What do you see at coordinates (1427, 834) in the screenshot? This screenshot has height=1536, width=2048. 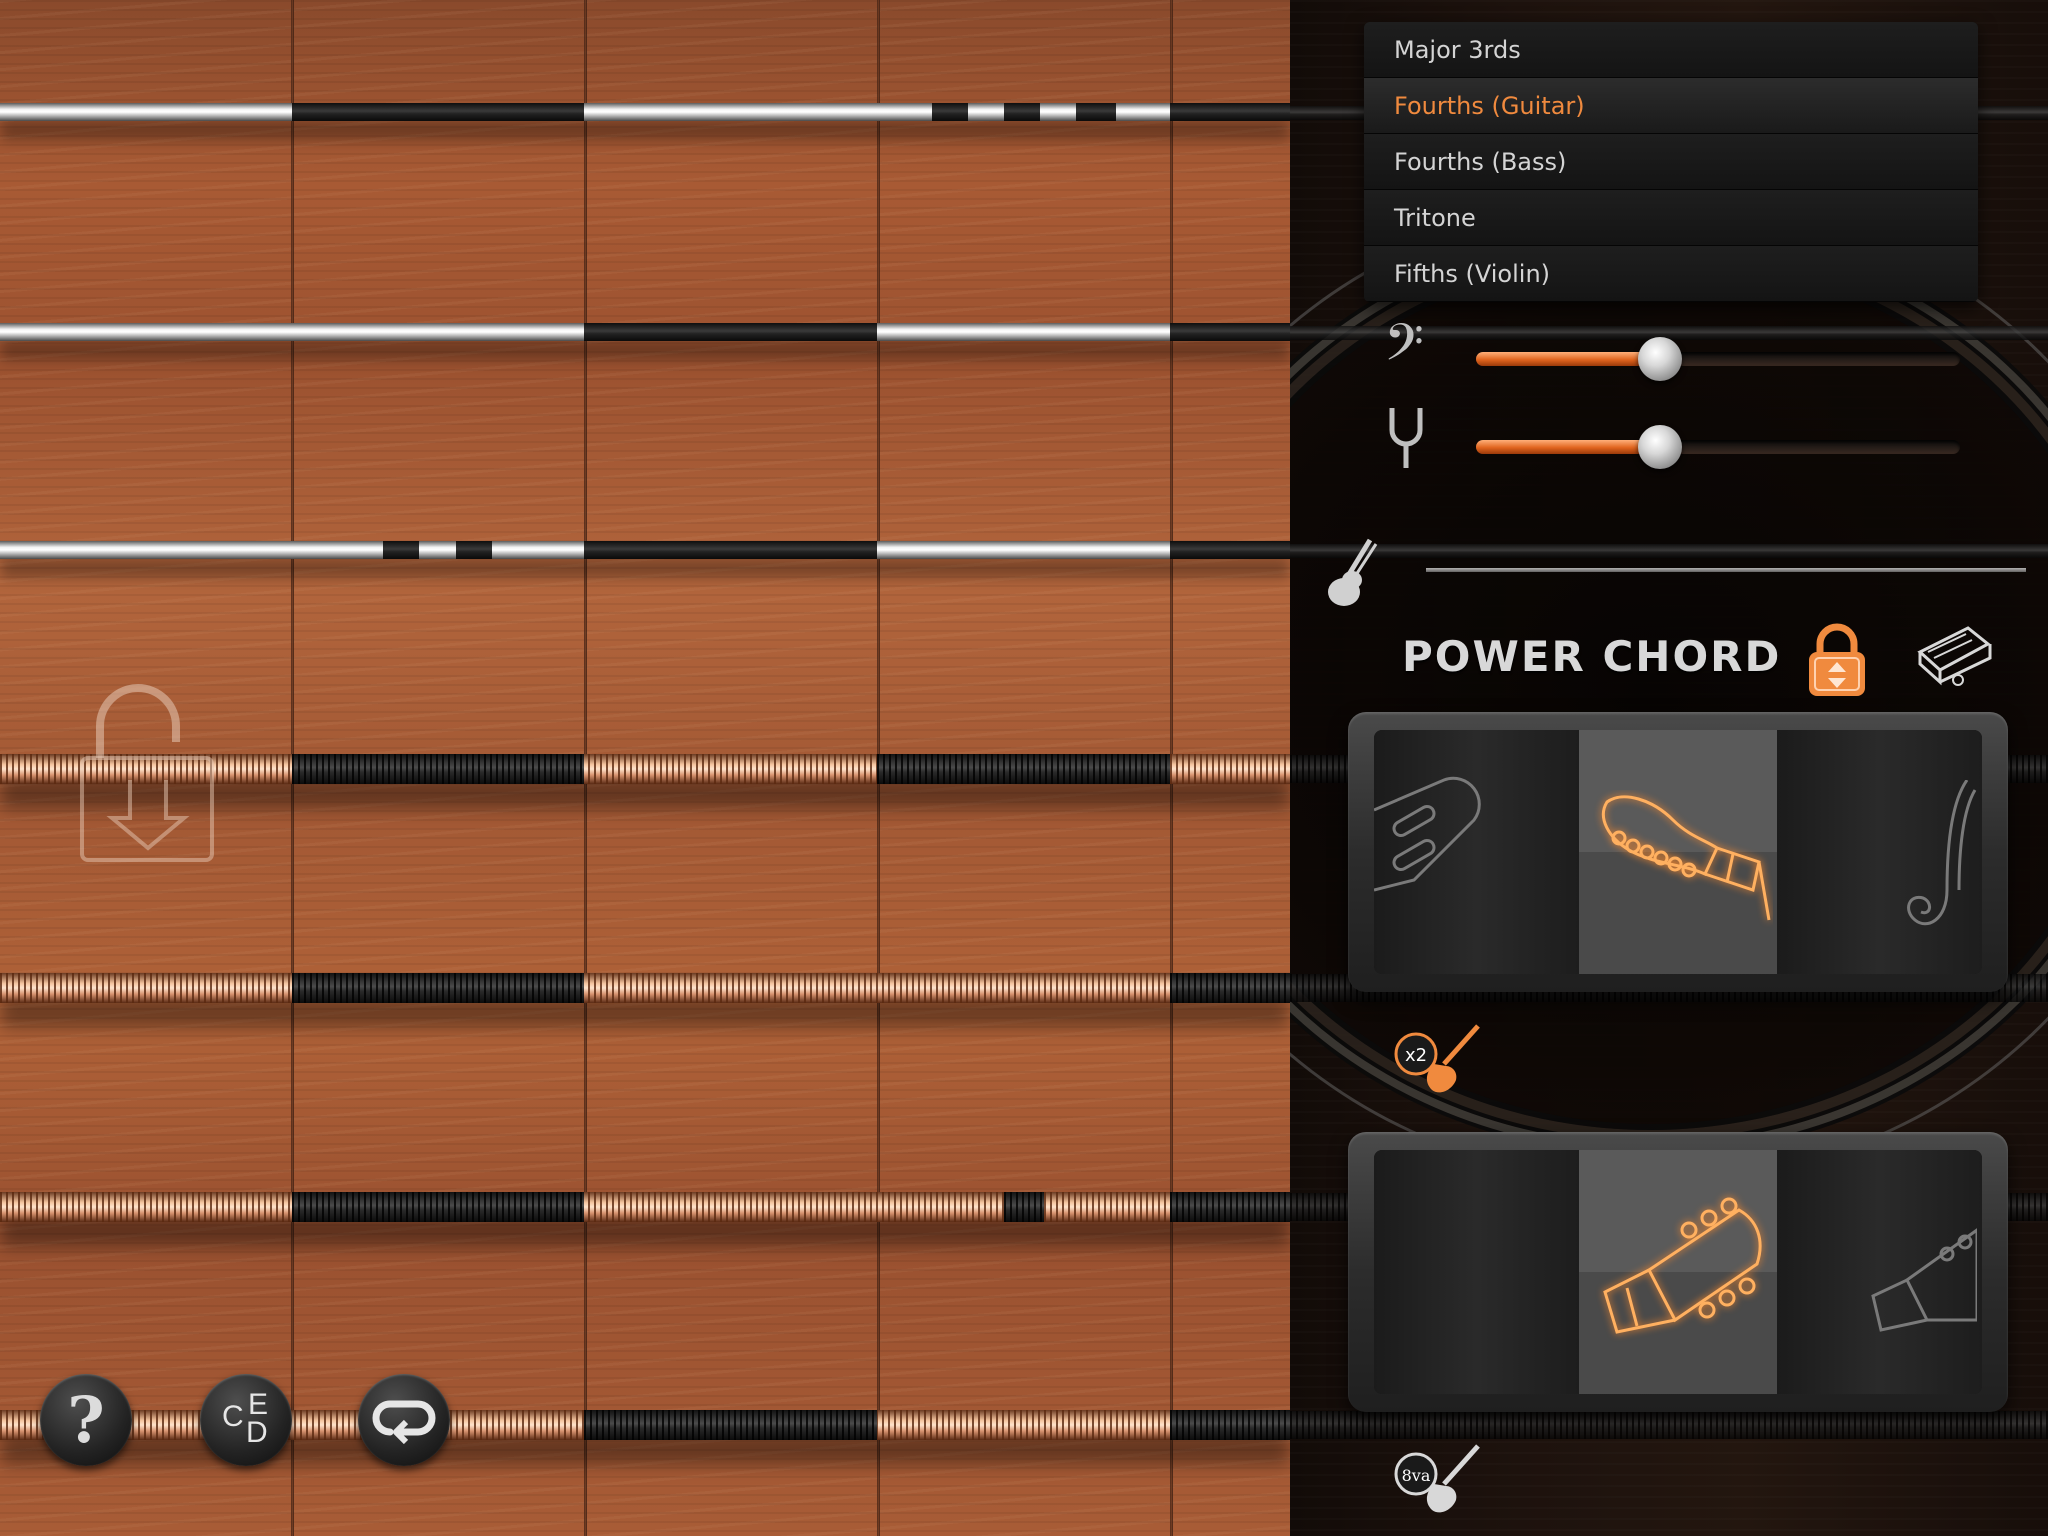 I see `bass-headstock-icon` at bounding box center [1427, 834].